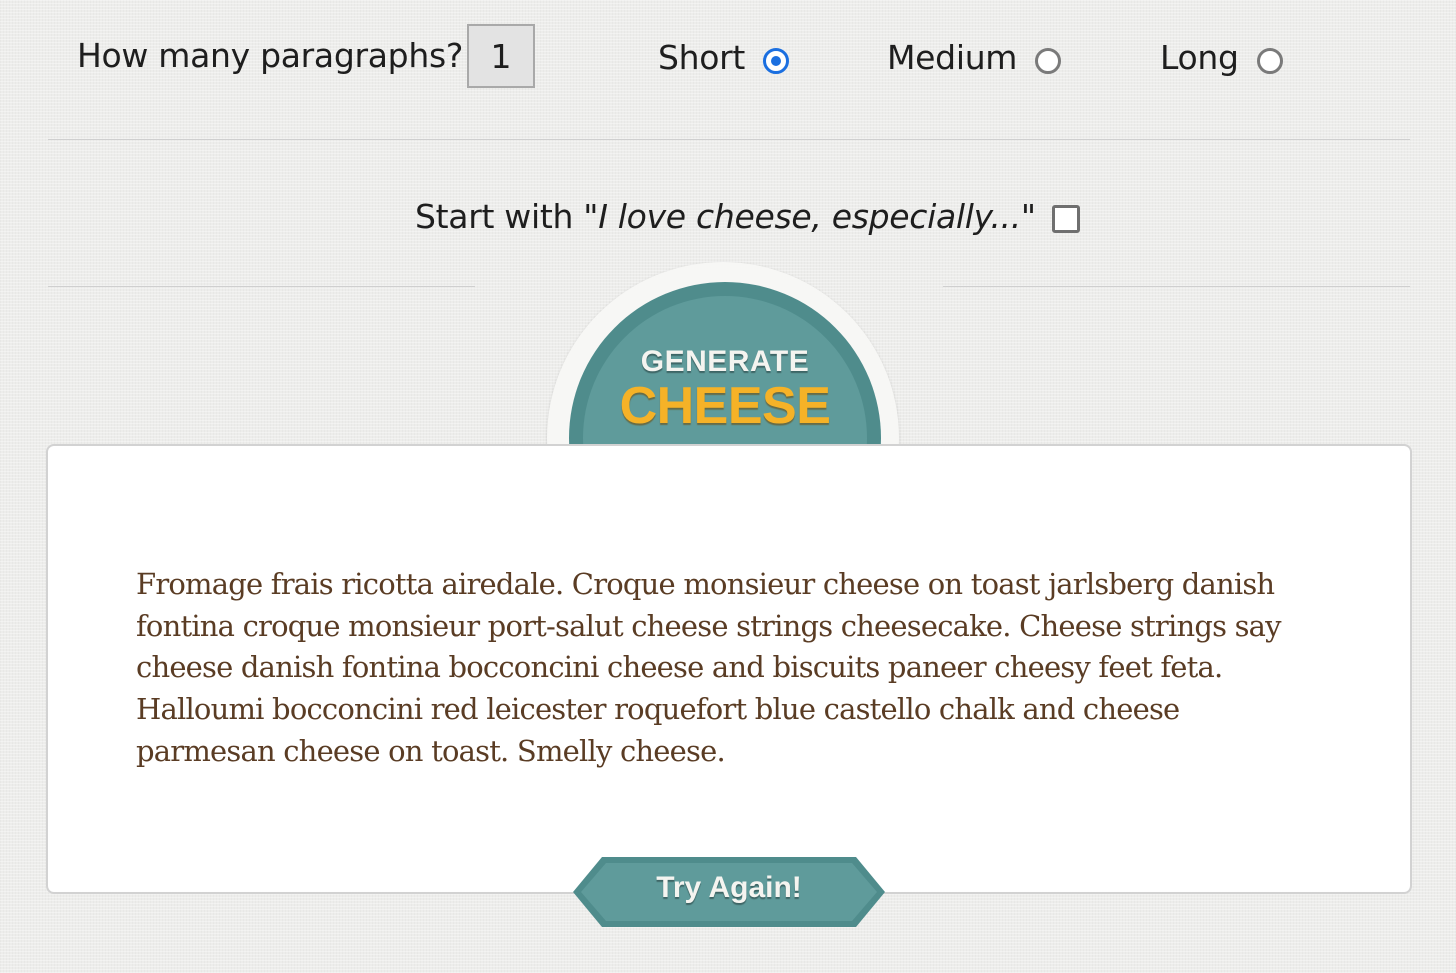 This screenshot has height=973, width=1456. What do you see at coordinates (729, 139) in the screenshot?
I see `divider` at bounding box center [729, 139].